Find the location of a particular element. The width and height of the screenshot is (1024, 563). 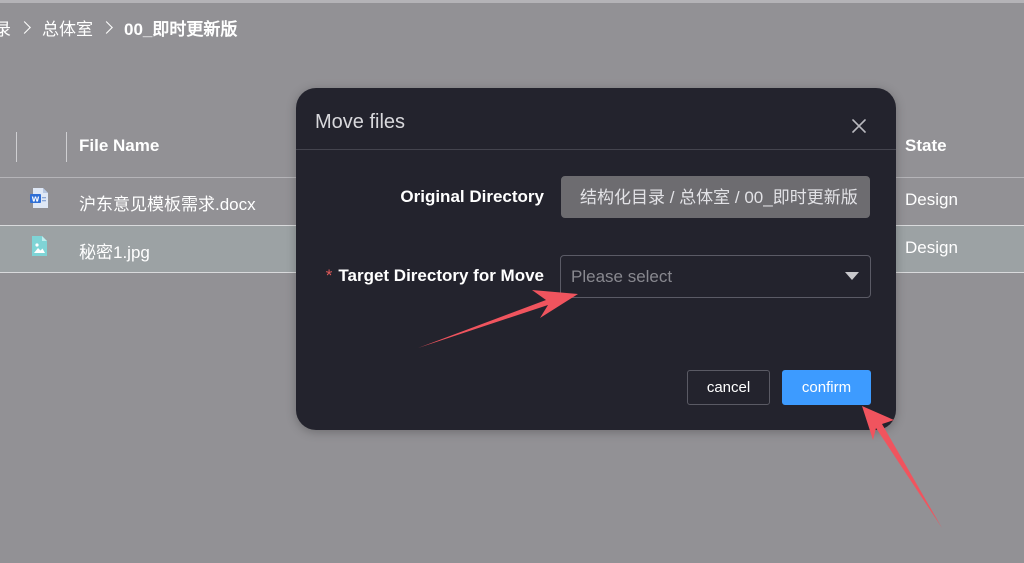

breadcrumb-item-current: 00_即时更新版 is located at coordinates (181, 29).